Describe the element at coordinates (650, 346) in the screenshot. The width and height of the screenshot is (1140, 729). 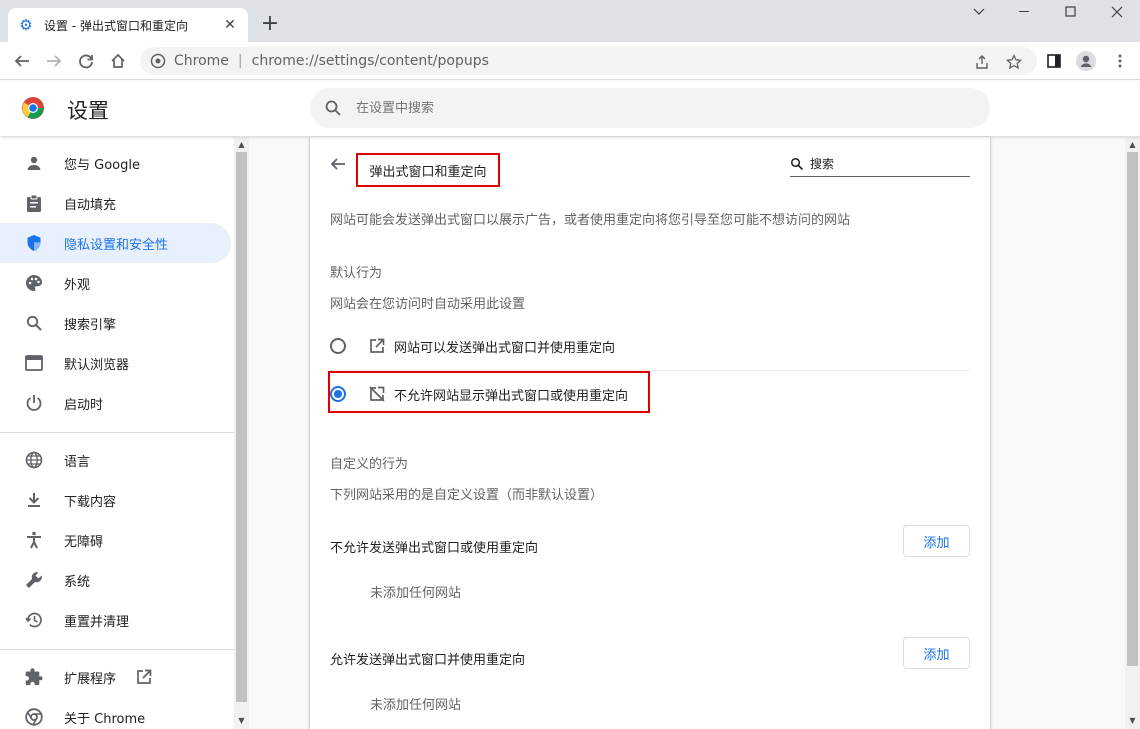
I see `option-allow-popups: 网站可以发送弹出式窗口并使用重定向` at that location.